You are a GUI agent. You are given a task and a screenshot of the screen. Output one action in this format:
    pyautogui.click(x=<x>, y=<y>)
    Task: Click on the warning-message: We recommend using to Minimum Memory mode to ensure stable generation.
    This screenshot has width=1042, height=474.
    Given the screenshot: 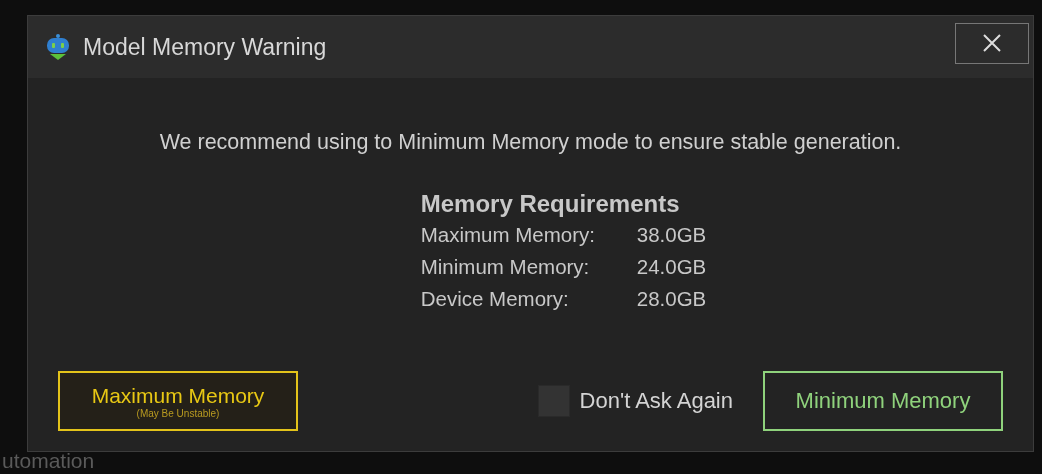 What is the action you would take?
    pyautogui.click(x=530, y=142)
    